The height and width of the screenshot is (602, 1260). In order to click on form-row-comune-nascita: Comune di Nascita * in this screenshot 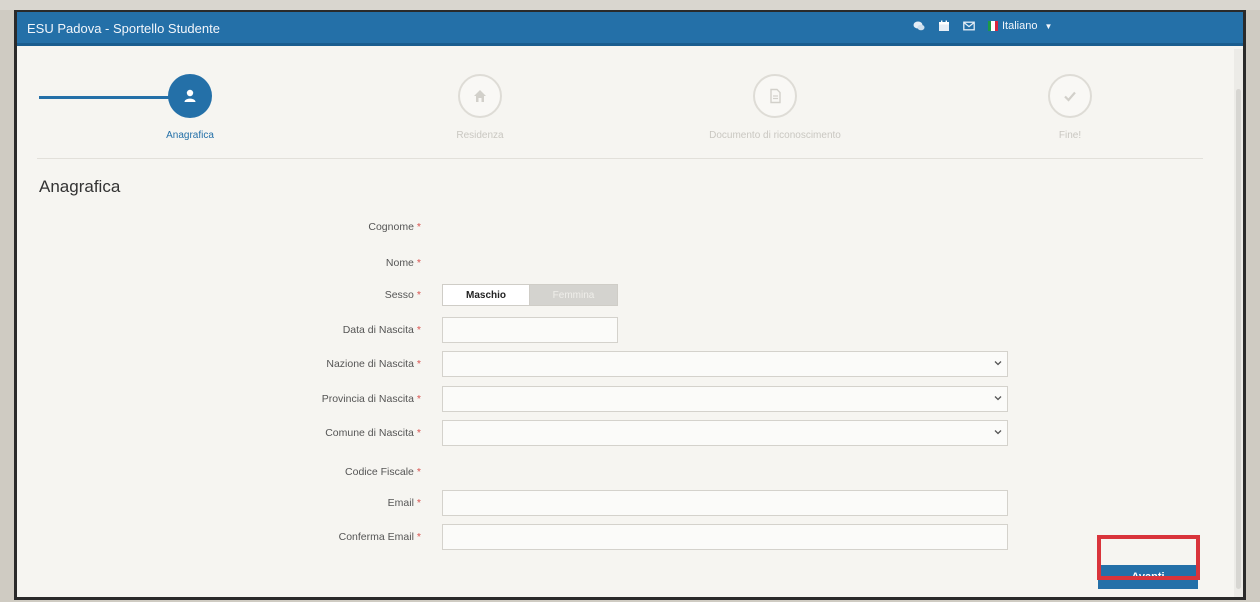, I will do `click(517, 434)`.